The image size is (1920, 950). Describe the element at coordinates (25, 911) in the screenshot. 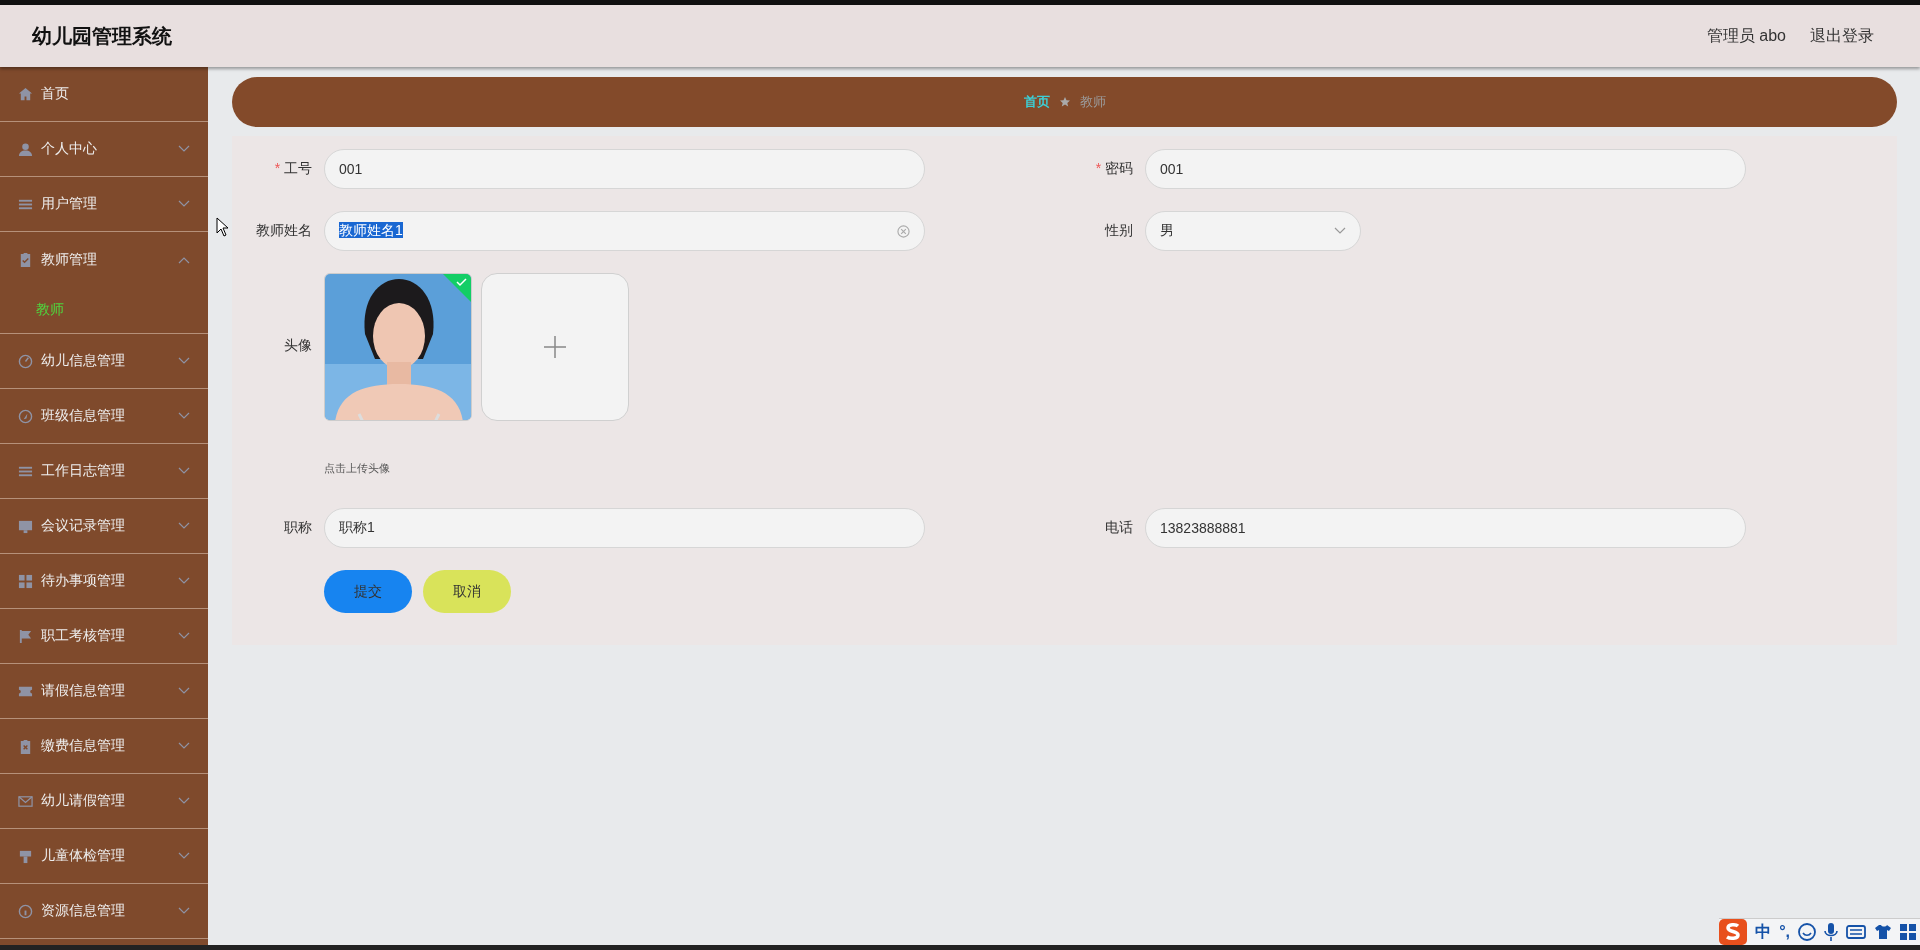

I see `info-icon` at that location.